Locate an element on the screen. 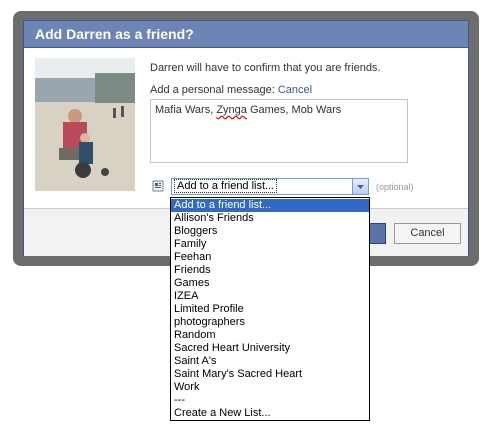  dropdown-option: Sacred Heart University is located at coordinates (270, 348).